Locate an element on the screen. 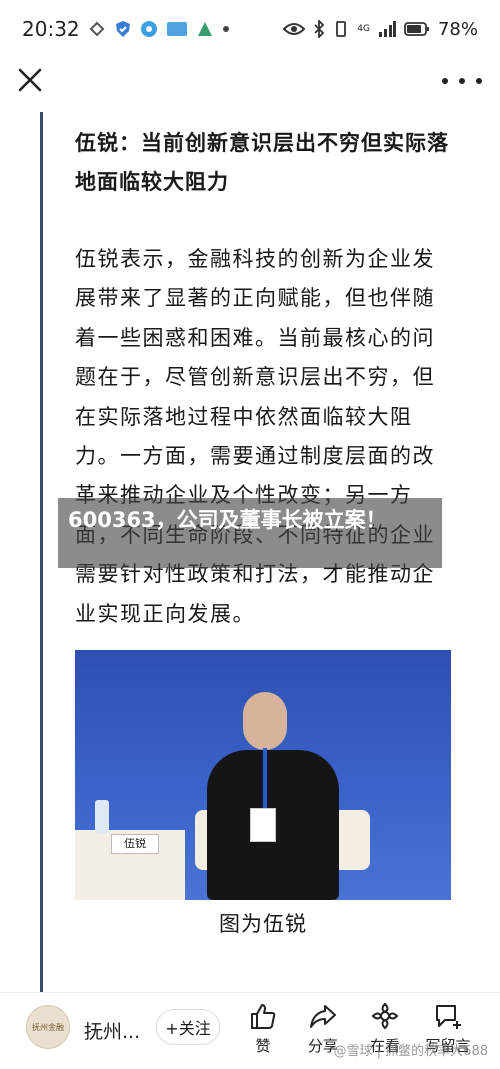 Image resolution: width=500 pixels, height=1069 pixels. flower-icon is located at coordinates (385, 1016).